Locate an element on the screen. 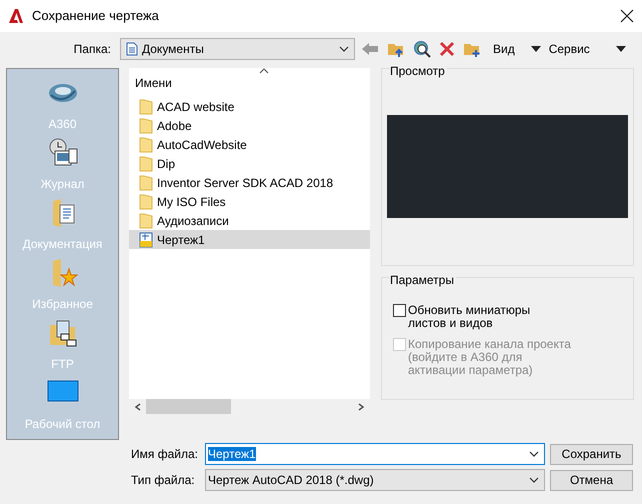 The height and width of the screenshot is (504, 642). search-icon is located at coordinates (422, 49).